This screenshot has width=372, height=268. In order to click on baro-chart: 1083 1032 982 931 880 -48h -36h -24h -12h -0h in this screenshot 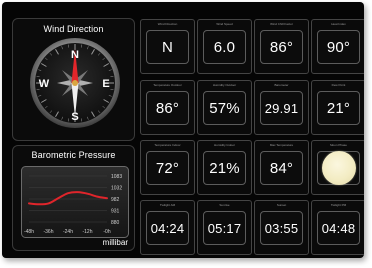, I will do `click(75, 202)`.